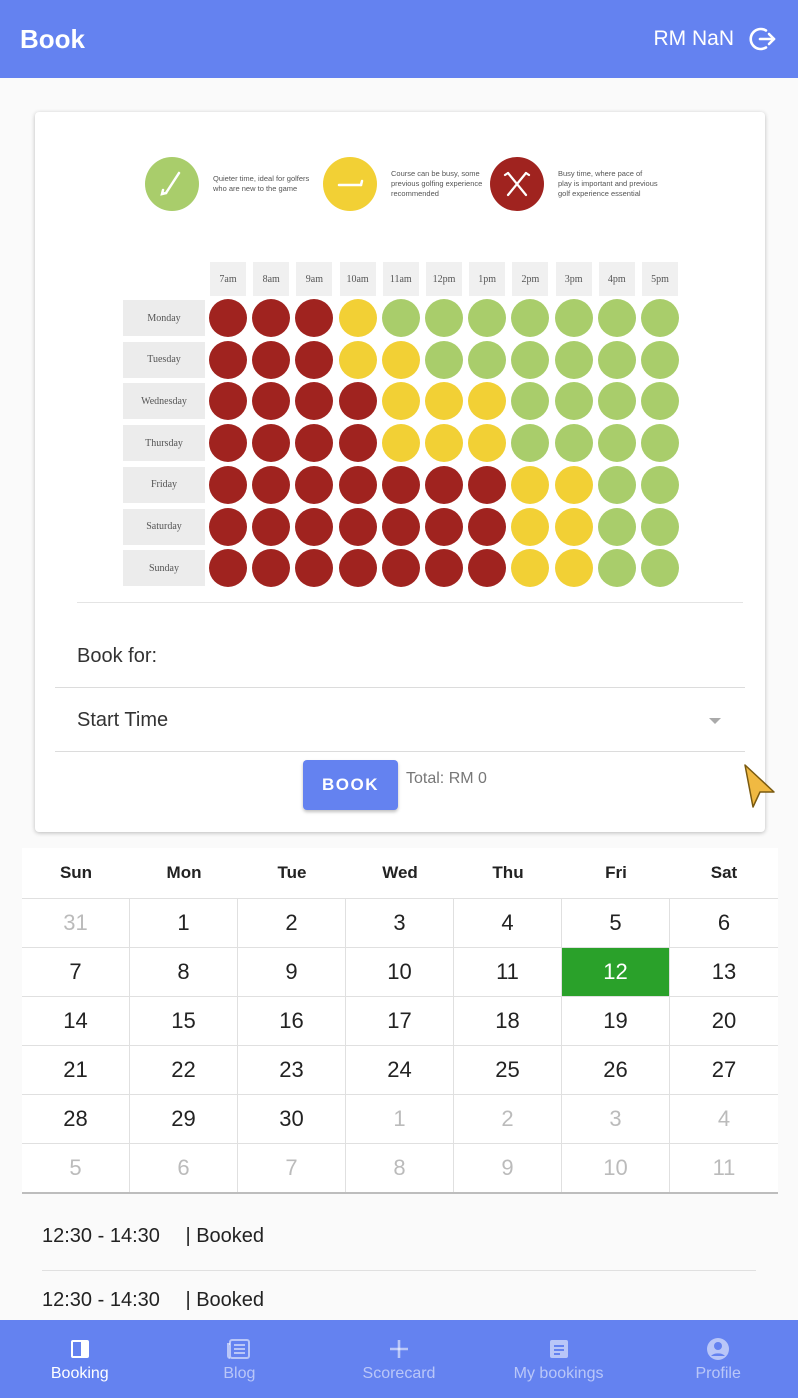 This screenshot has width=798, height=1398. What do you see at coordinates (76, 1021) in the screenshot?
I see `calendar-day: 14` at bounding box center [76, 1021].